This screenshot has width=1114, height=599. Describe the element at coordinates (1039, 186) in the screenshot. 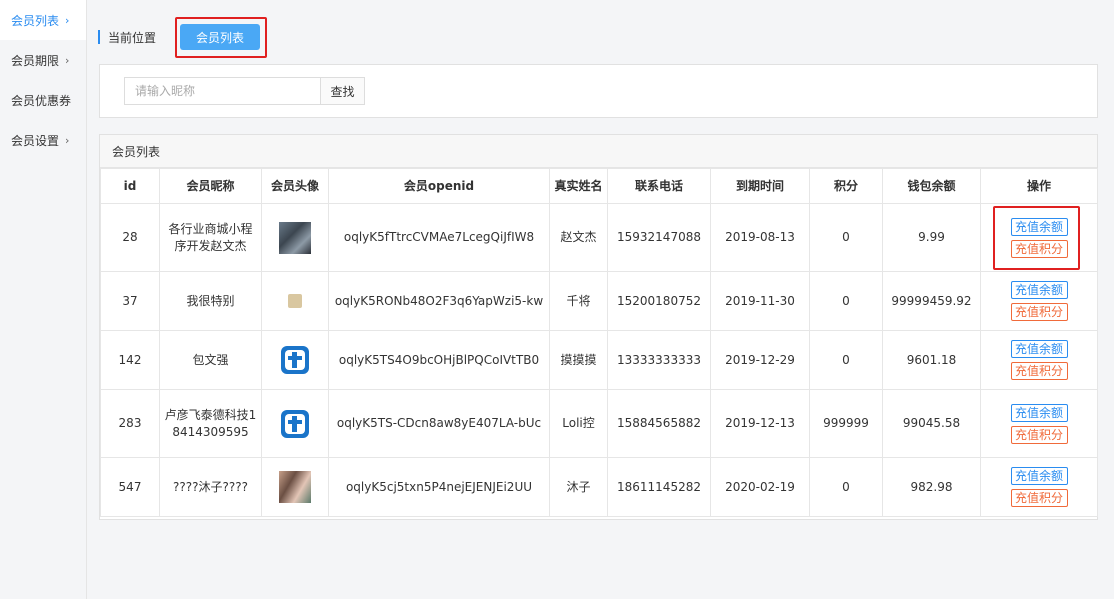

I see `column-header: 操作` at that location.